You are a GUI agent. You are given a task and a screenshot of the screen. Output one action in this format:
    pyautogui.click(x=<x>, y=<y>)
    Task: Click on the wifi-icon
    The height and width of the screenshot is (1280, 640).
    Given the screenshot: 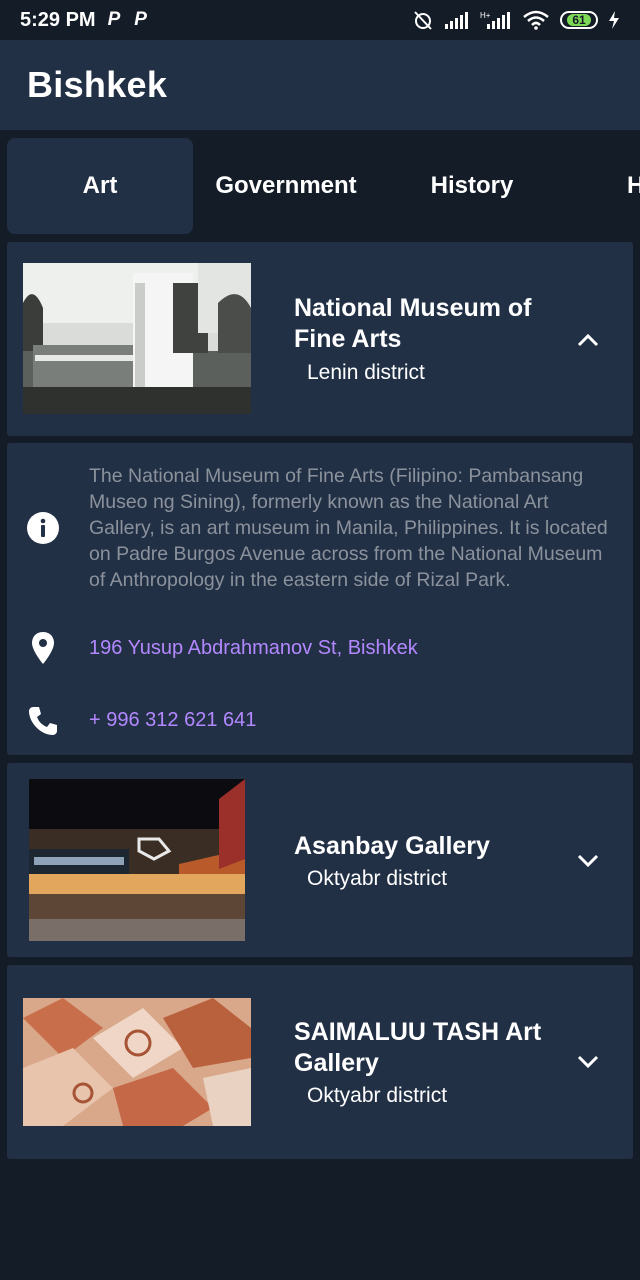 What is the action you would take?
    pyautogui.click(x=536, y=20)
    